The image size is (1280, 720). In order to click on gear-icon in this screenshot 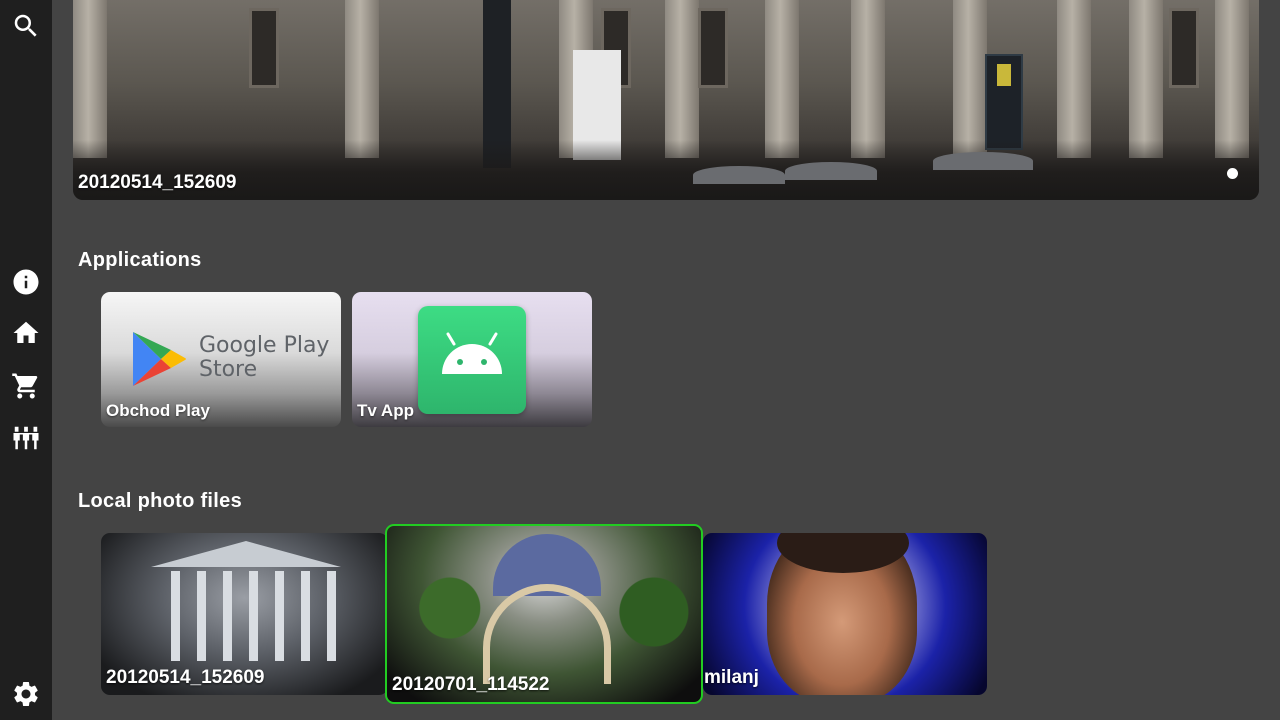, I will do `click(26, 694)`.